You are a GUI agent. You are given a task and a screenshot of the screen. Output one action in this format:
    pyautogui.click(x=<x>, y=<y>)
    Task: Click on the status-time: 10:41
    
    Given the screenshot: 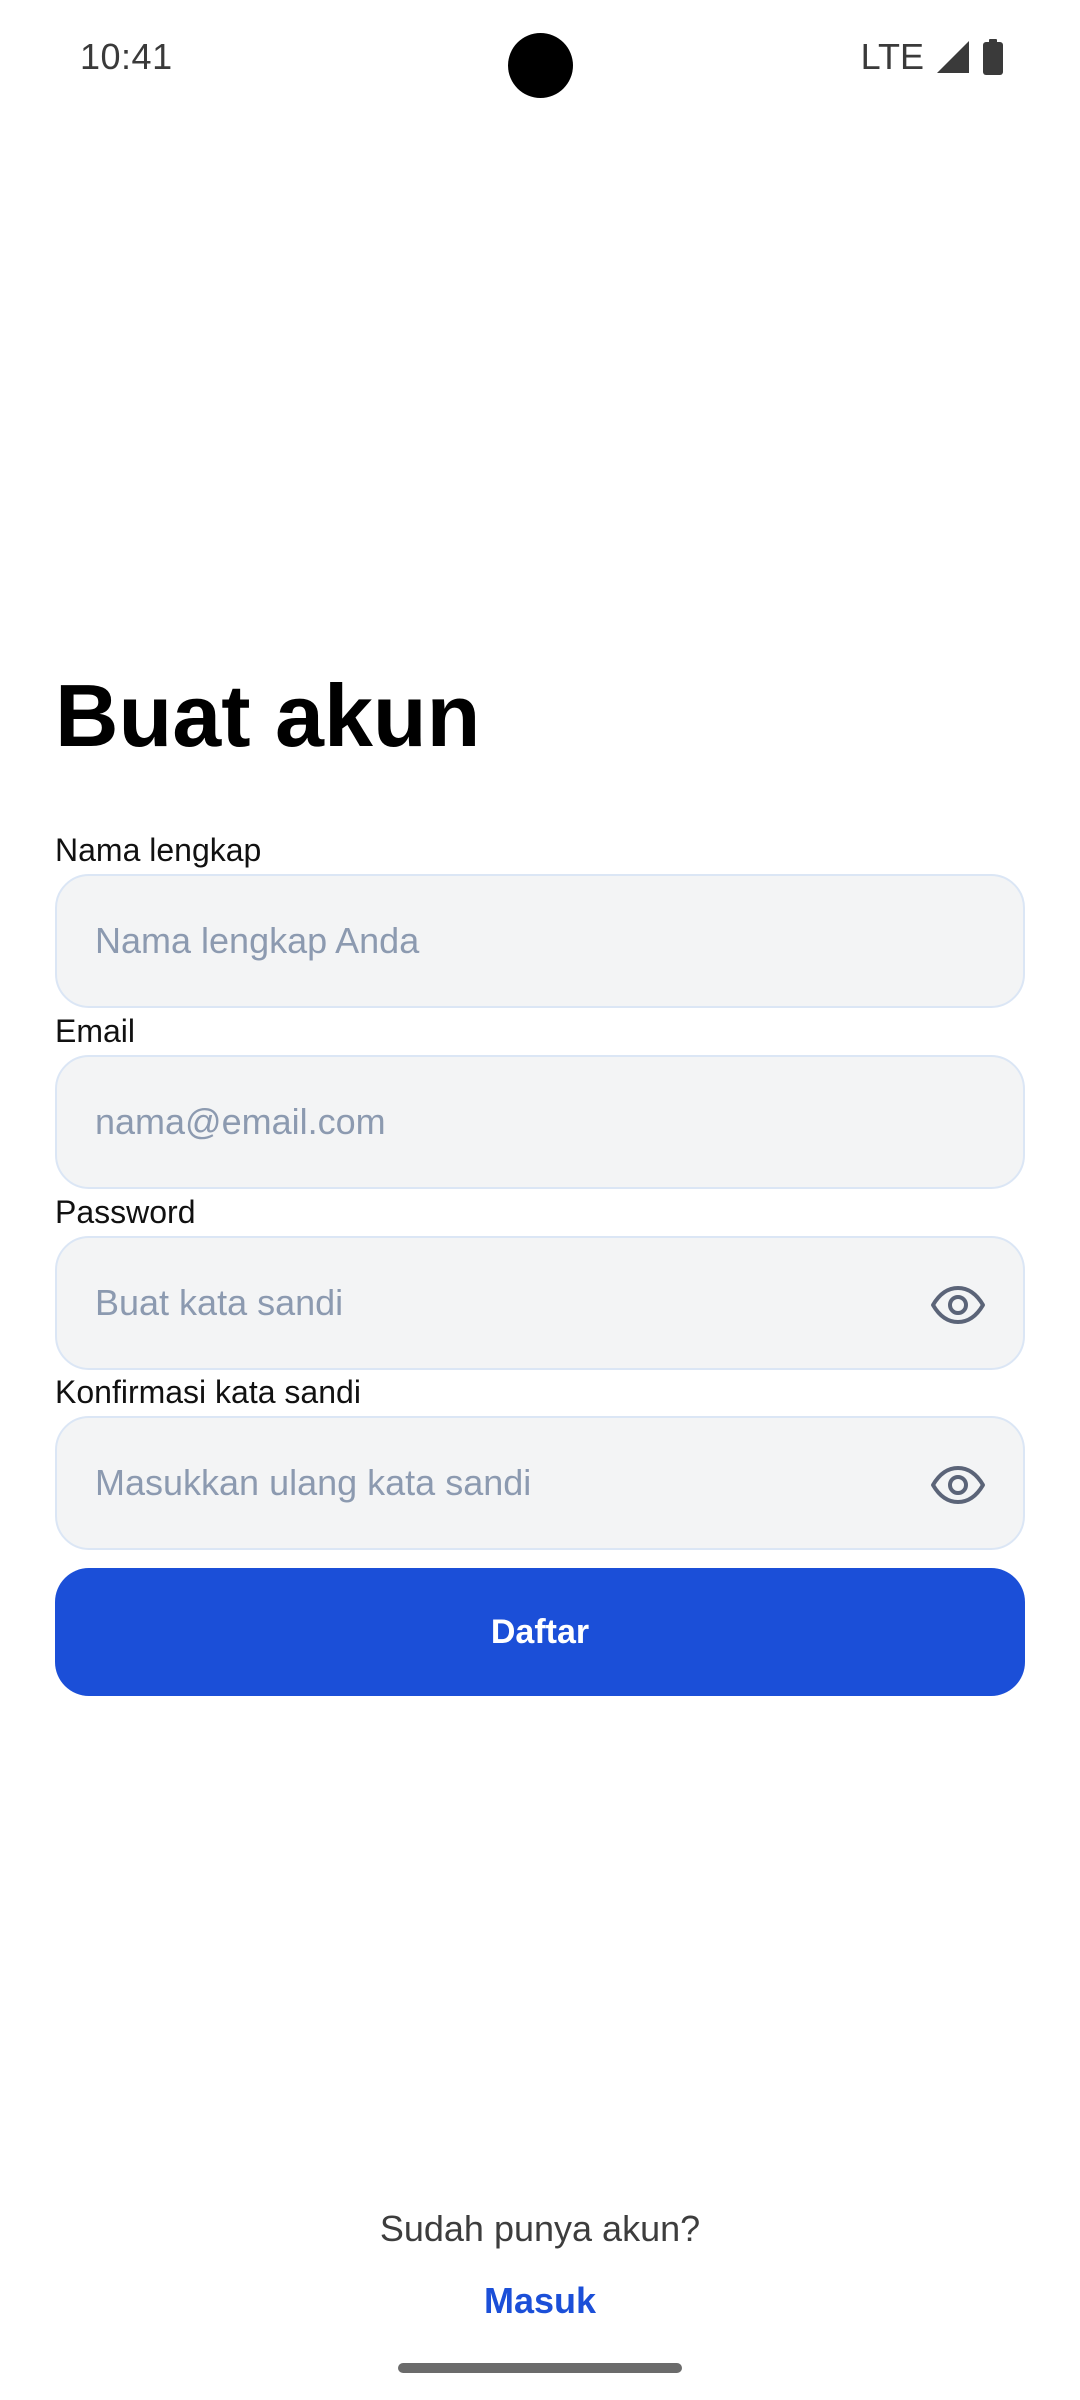 What is the action you would take?
    pyautogui.click(x=126, y=56)
    